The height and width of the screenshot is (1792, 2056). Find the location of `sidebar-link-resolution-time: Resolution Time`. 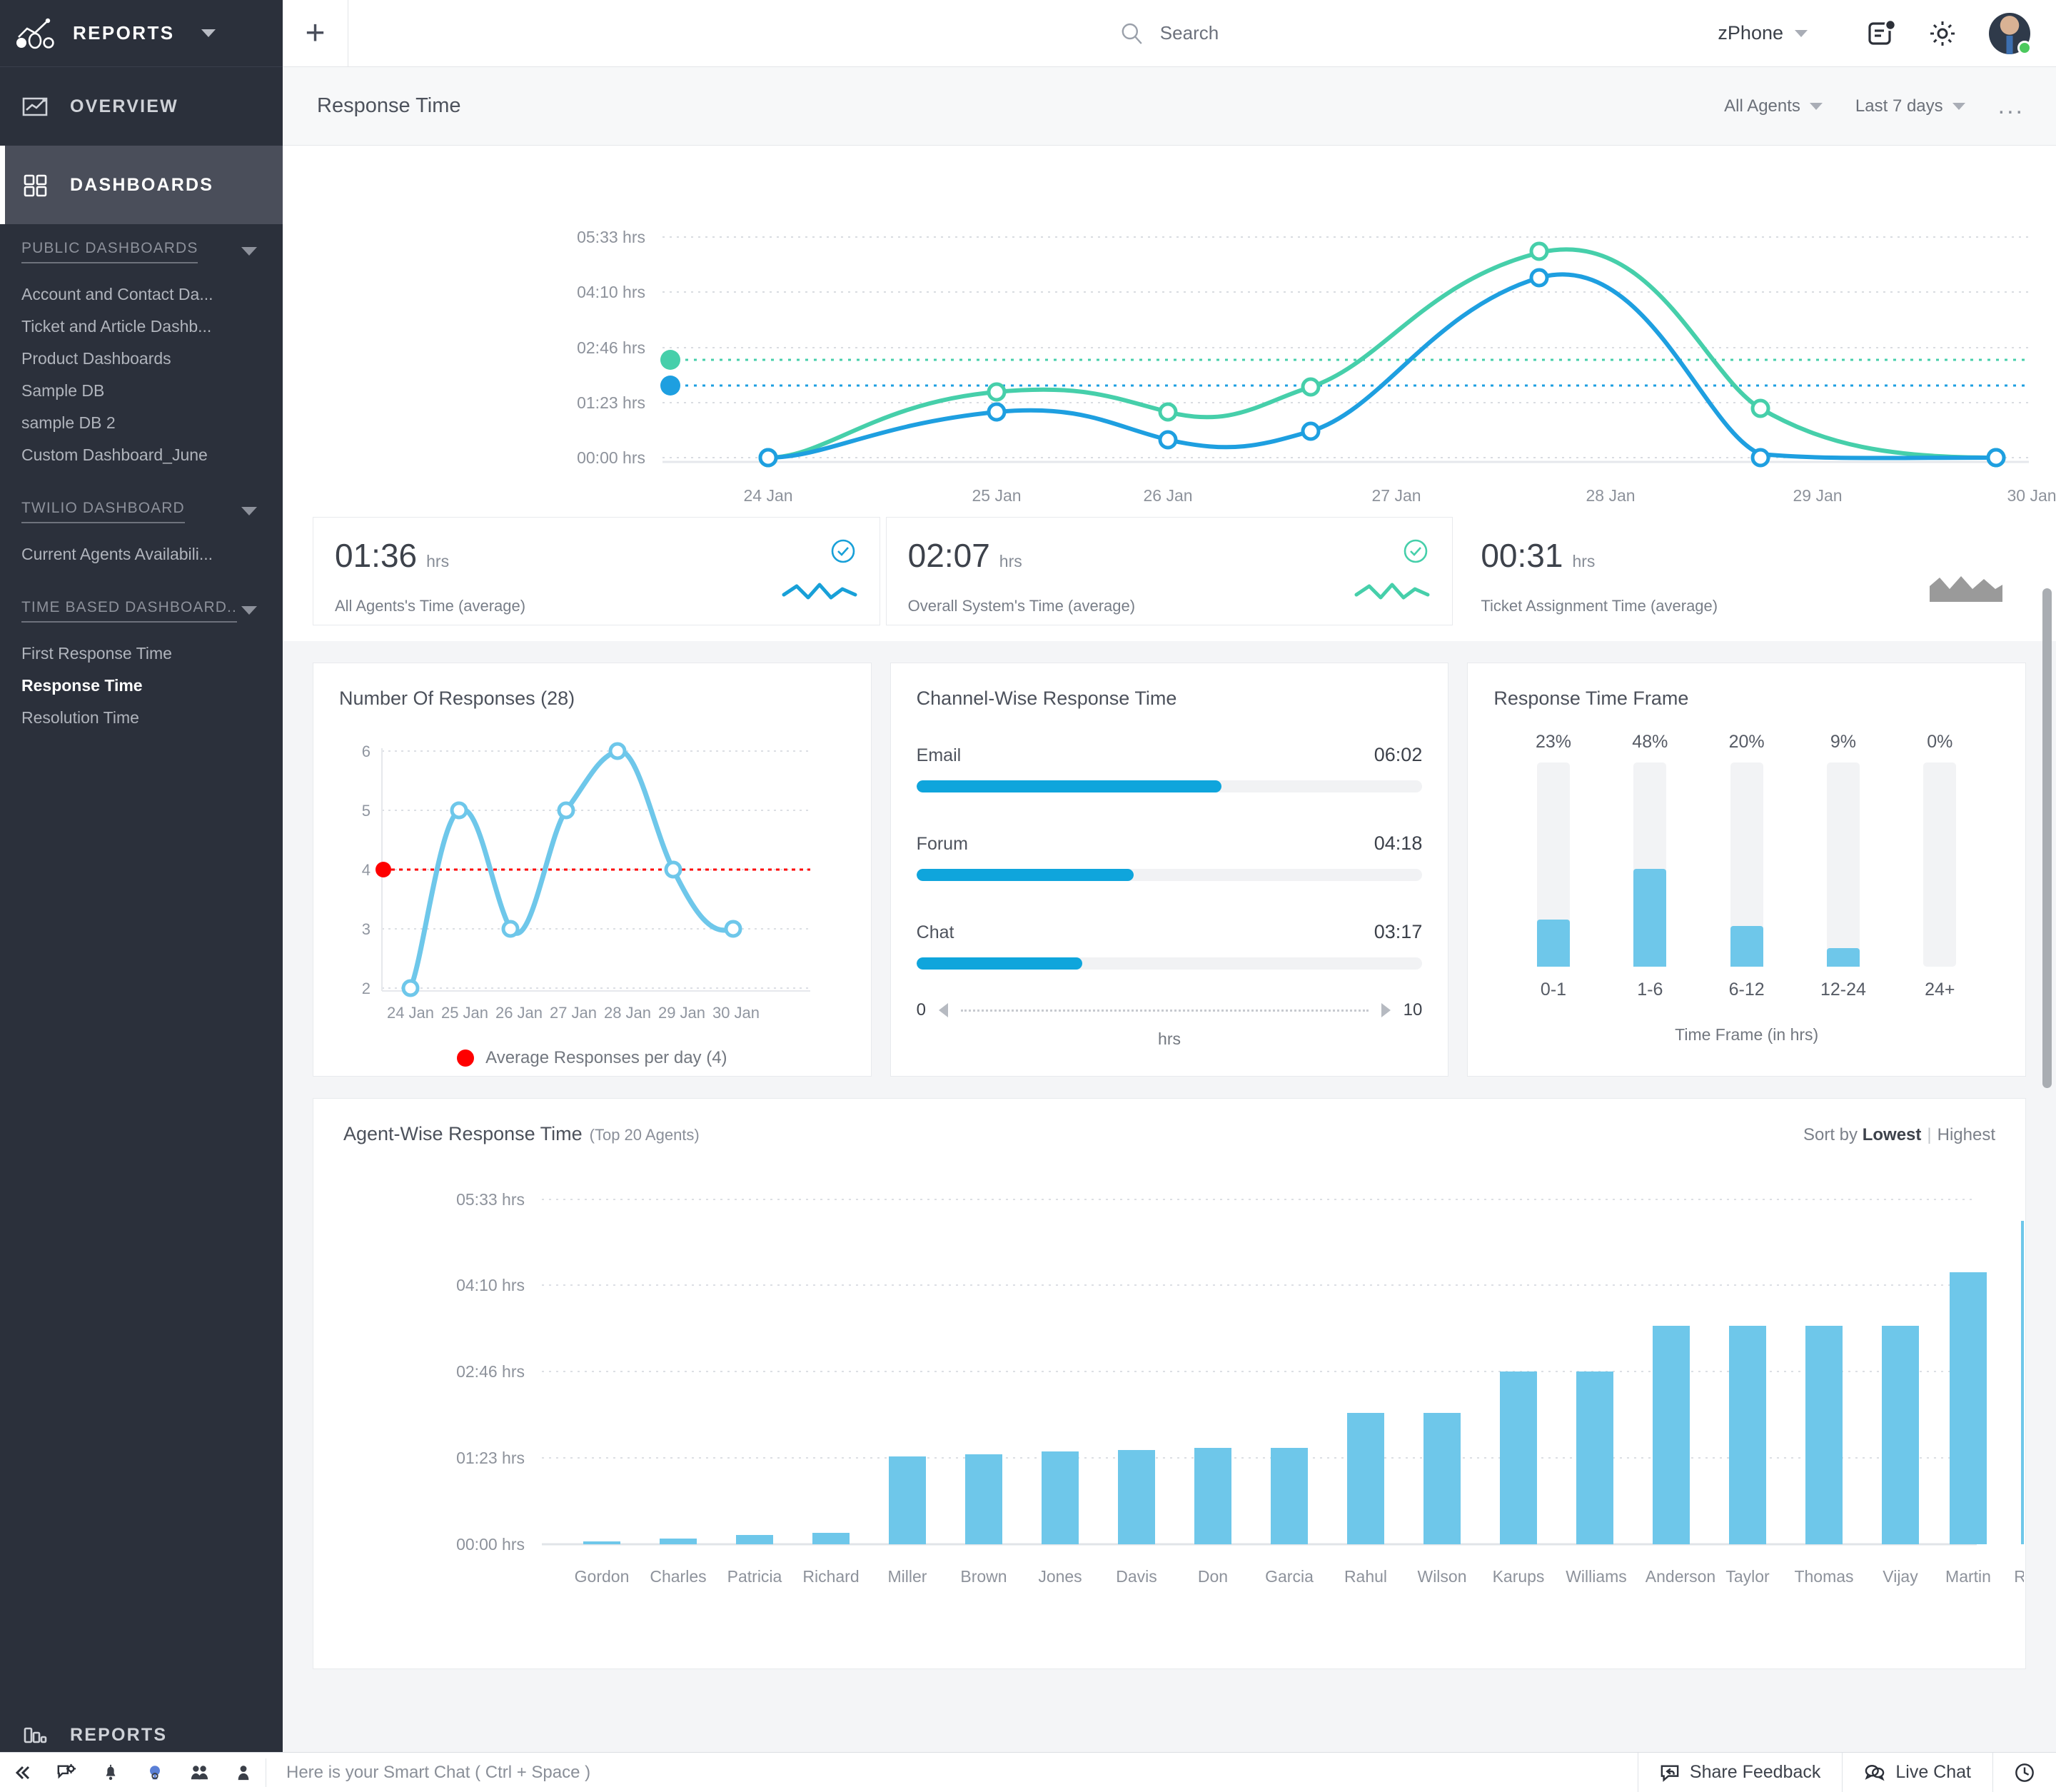

sidebar-link-resolution-time: Resolution Time is located at coordinates (141, 718).